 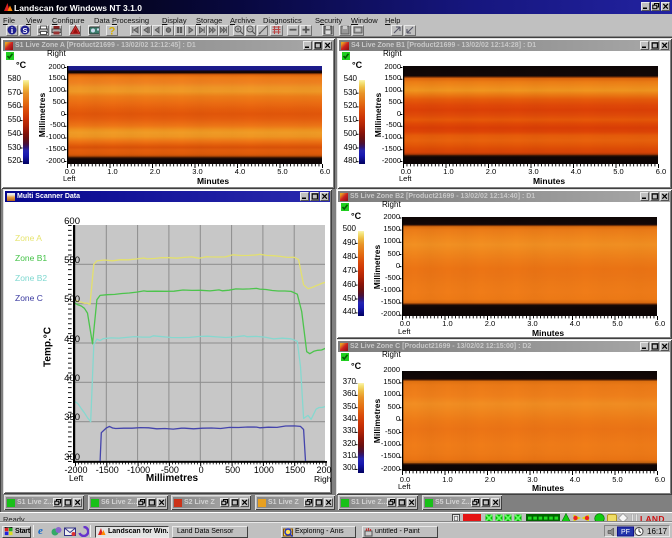 What do you see at coordinates (625, 532) in the screenshot?
I see `svg-text: PF` at bounding box center [625, 532].